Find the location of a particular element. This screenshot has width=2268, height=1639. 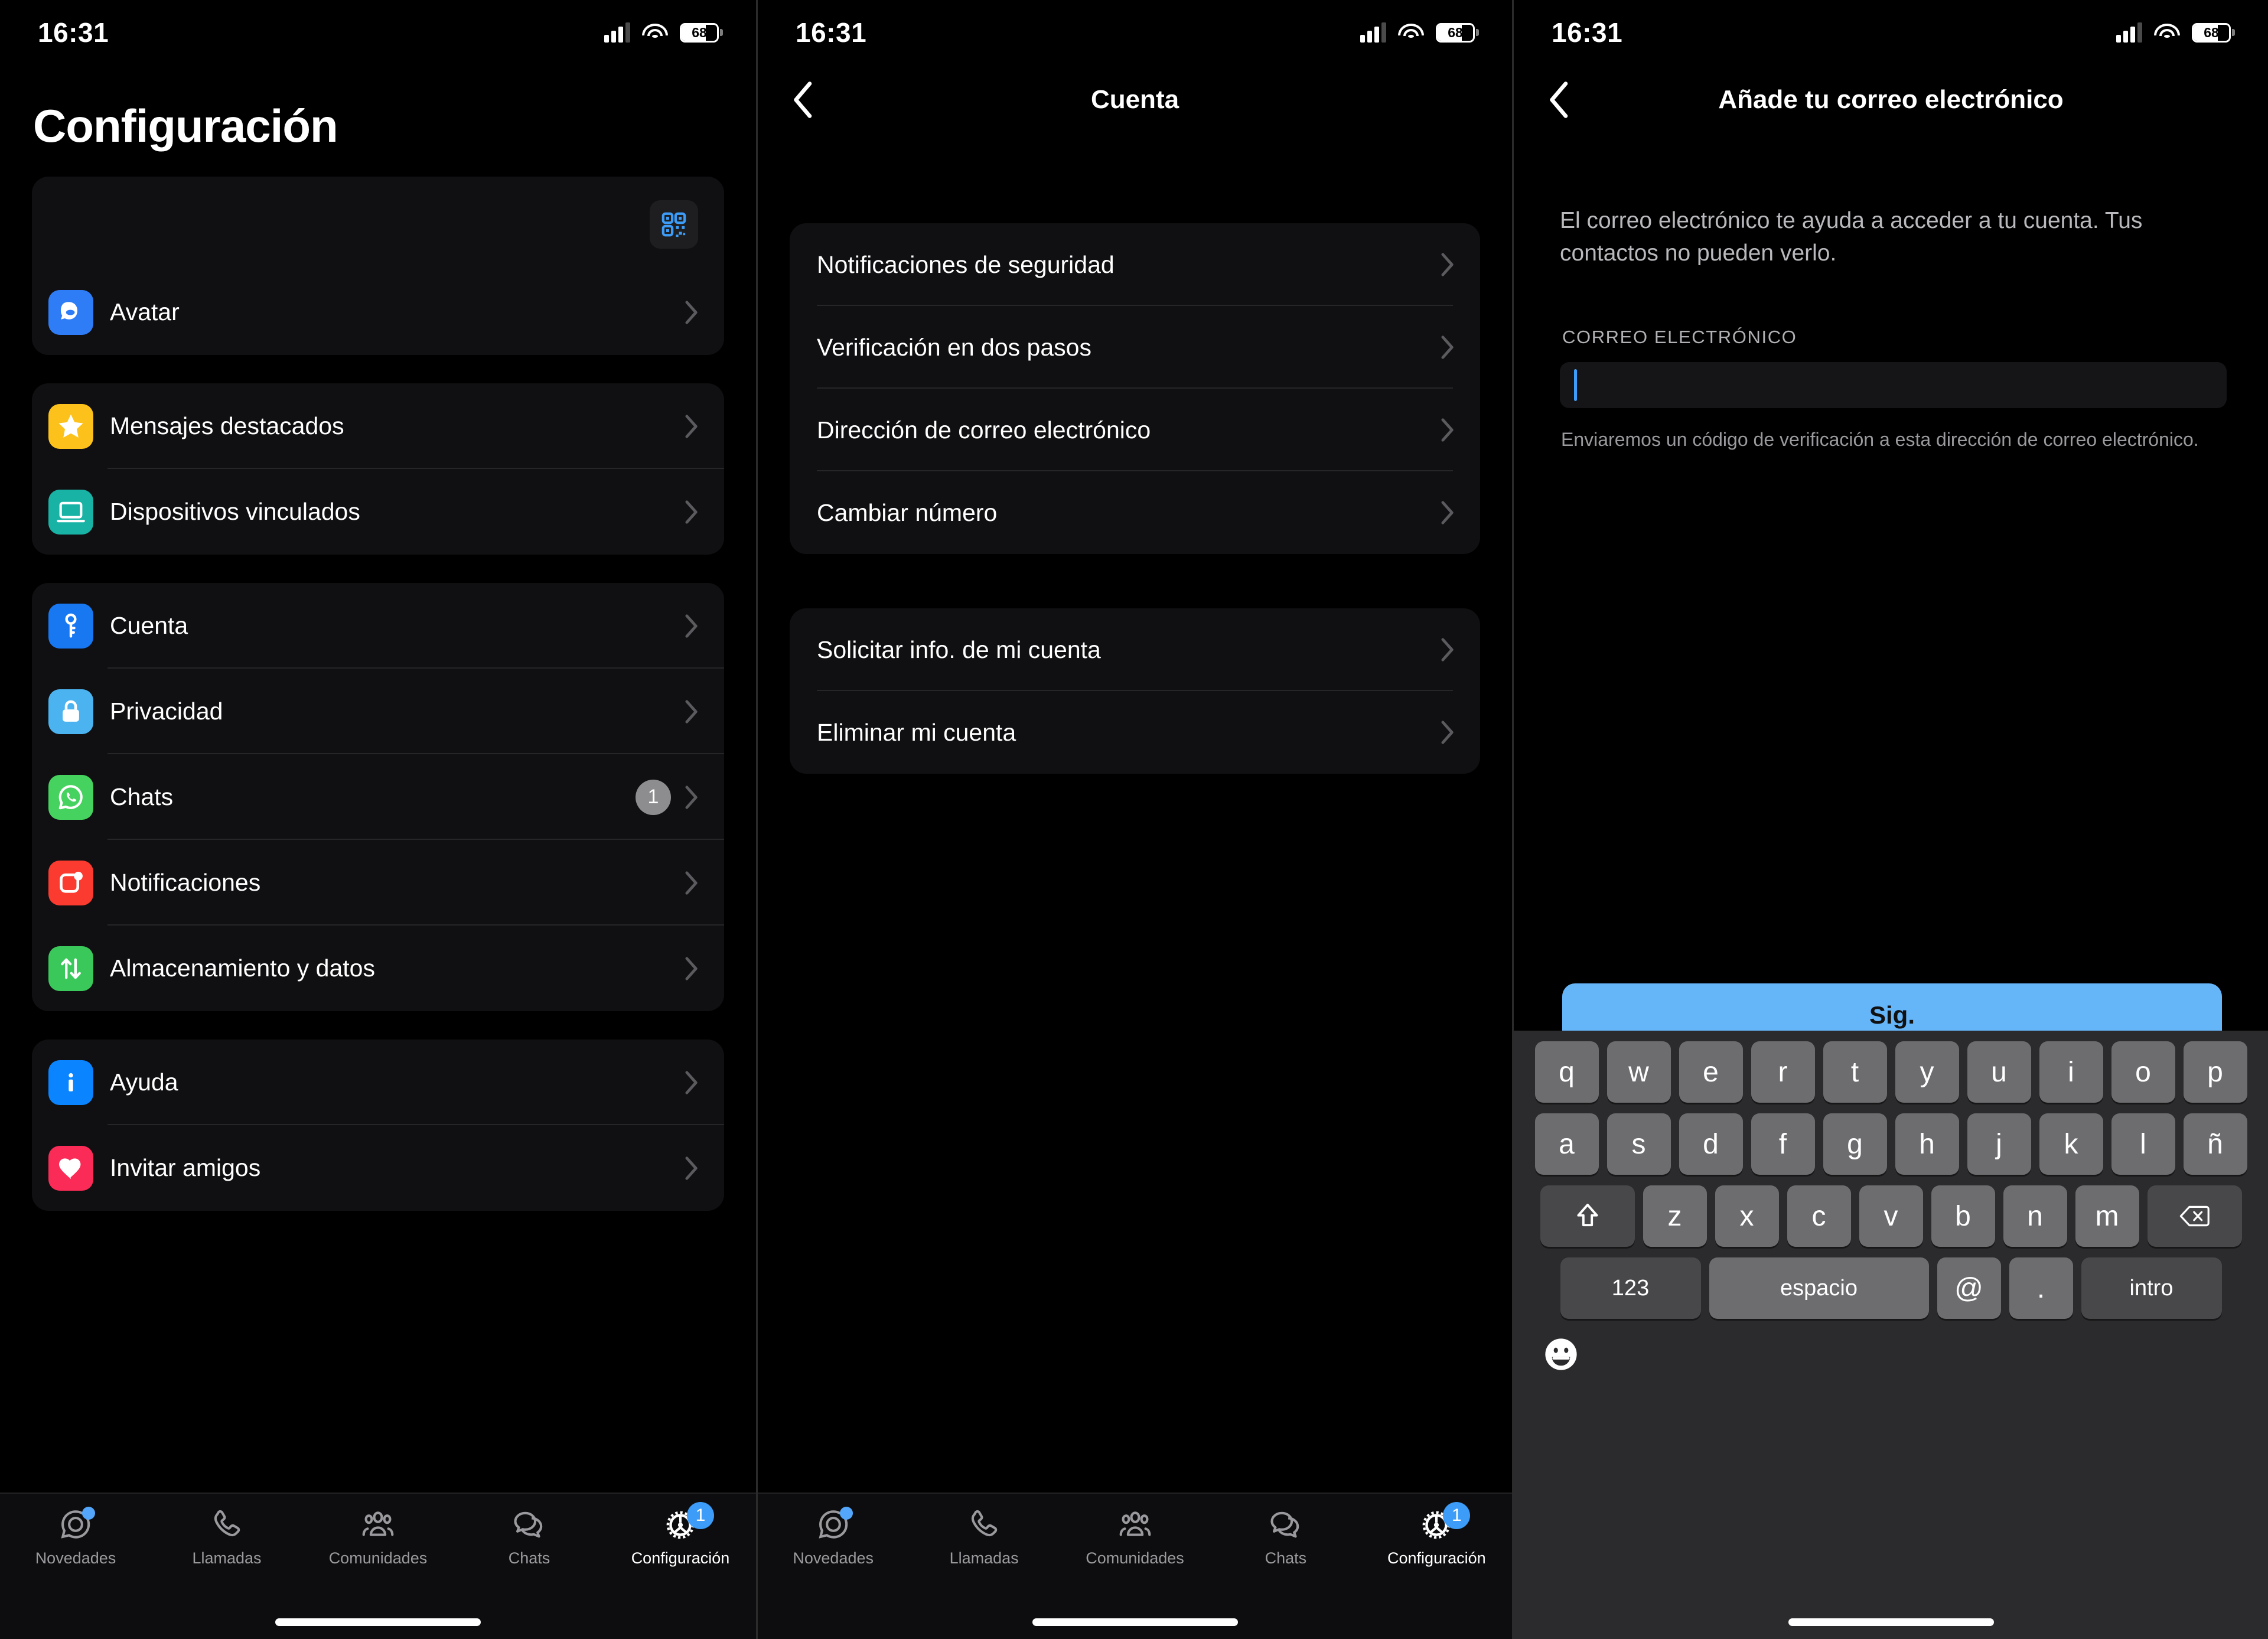

key-y: y is located at coordinates (1927, 1072).